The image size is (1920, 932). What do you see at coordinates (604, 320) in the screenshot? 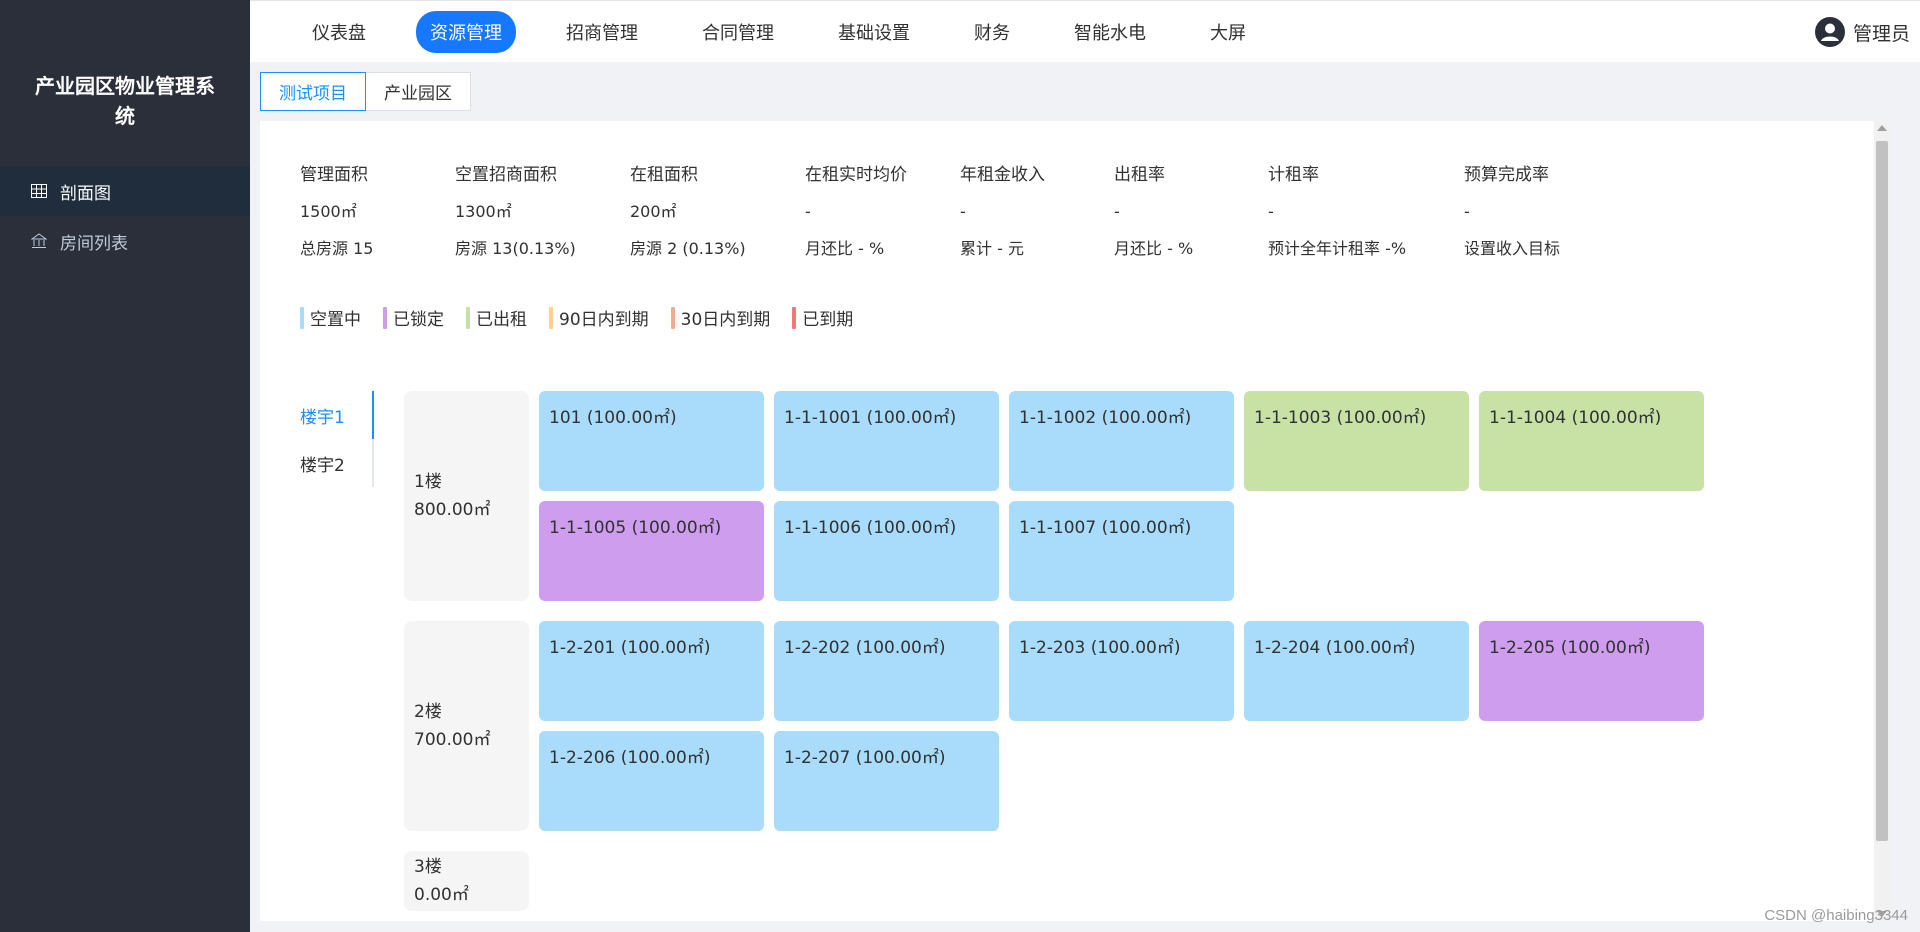
I see `legend-label: 90日内到期` at bounding box center [604, 320].